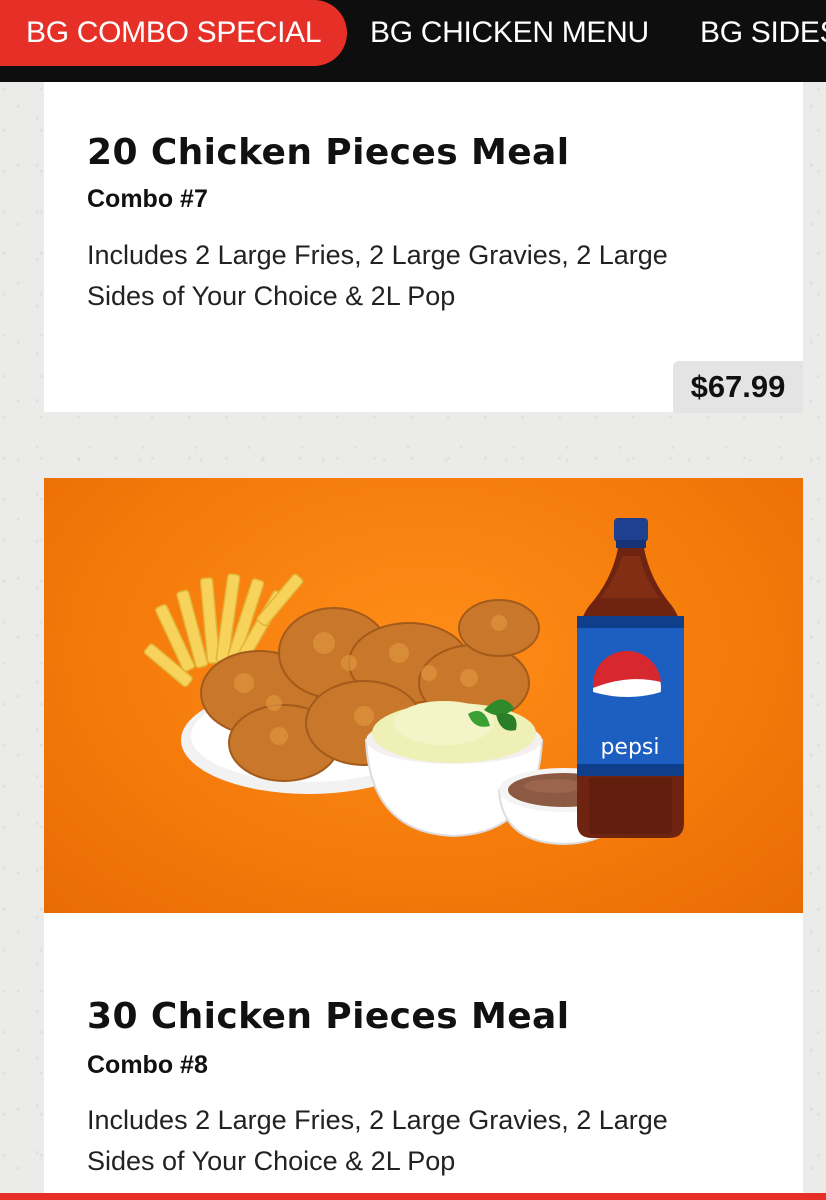 This screenshot has height=1200, width=826. I want to click on menu-item-title: 20 Chicken Pieces Meal, so click(328, 152).